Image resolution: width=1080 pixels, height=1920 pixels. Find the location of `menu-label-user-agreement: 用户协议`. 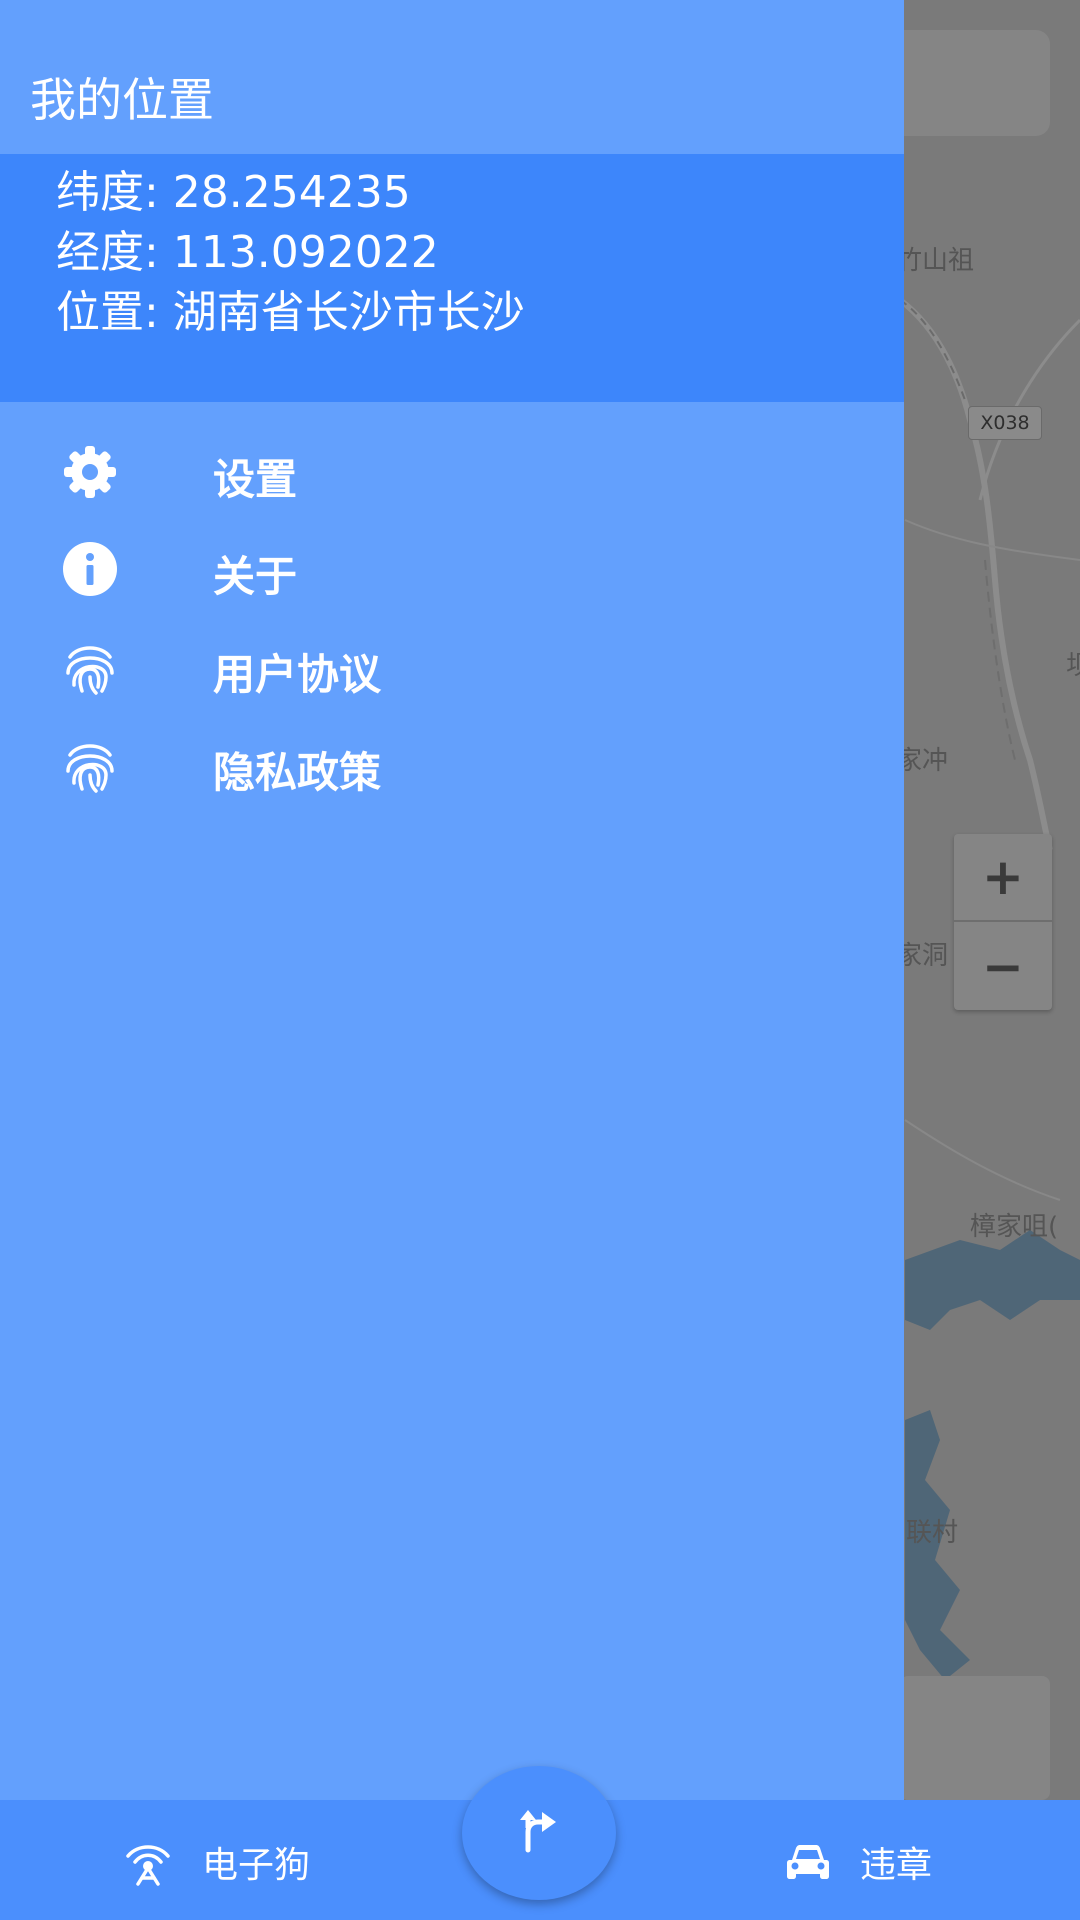

menu-label-user-agreement: 用户协议 is located at coordinates (297, 674).